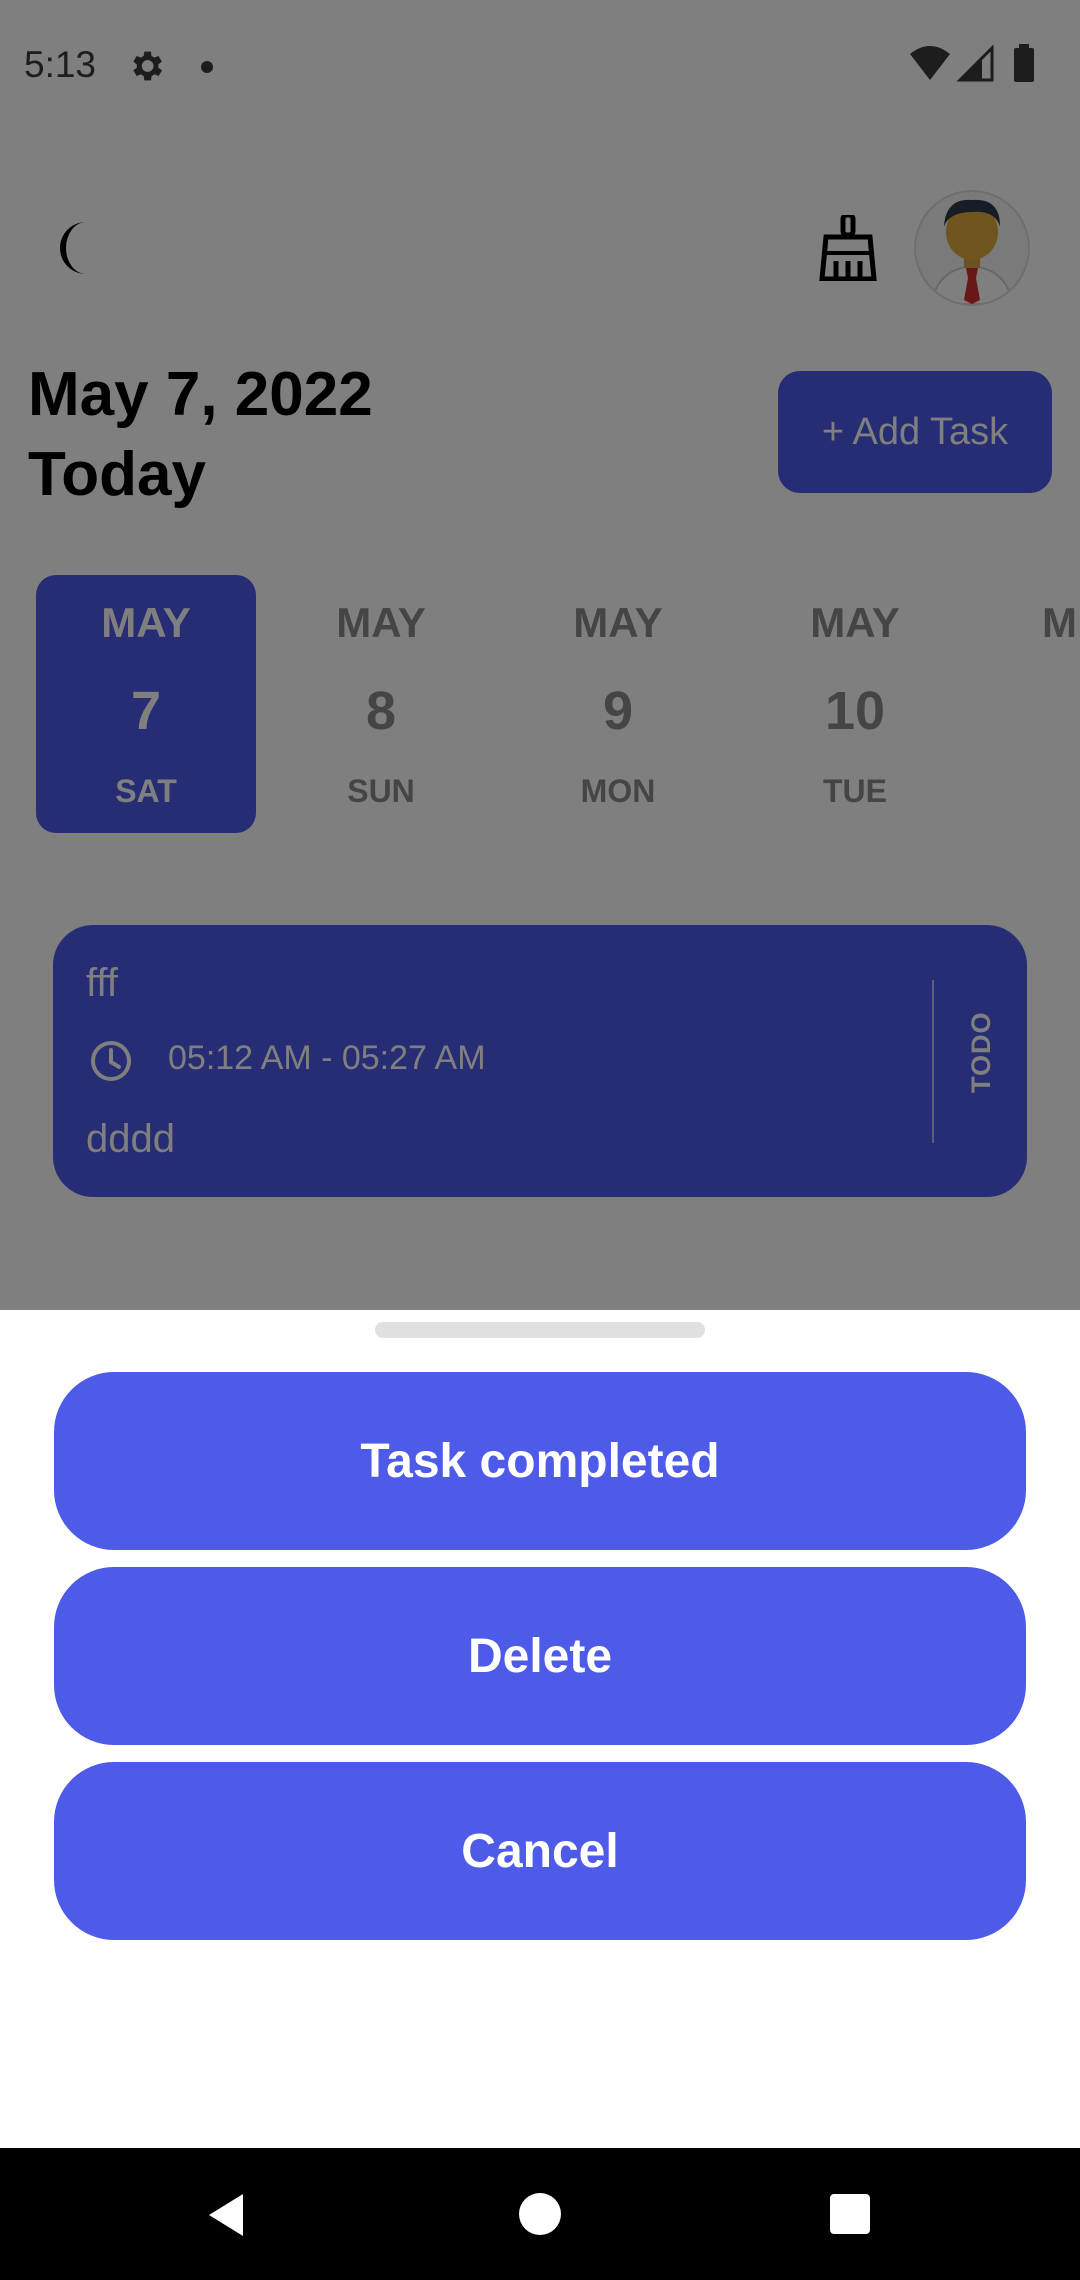 This screenshot has height=2280, width=1080. Describe the element at coordinates (850, 2214) in the screenshot. I see `recents-icon` at that location.